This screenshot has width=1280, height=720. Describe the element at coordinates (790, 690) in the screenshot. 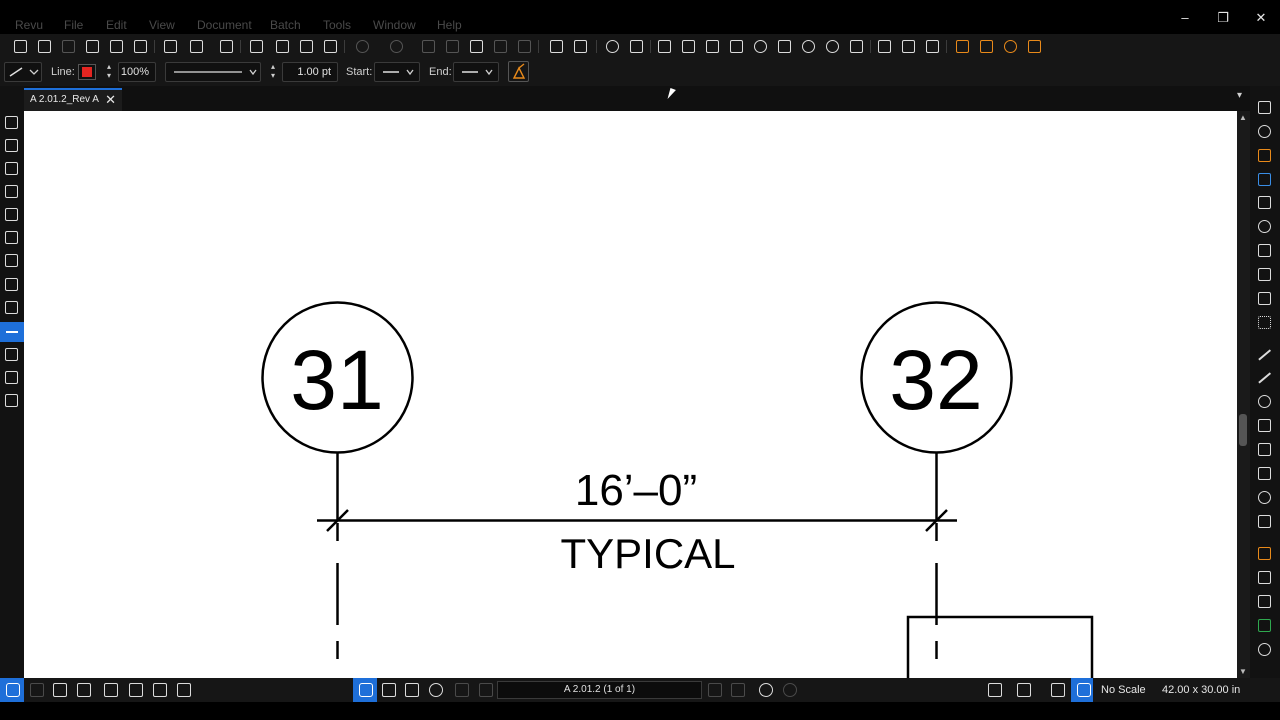

I see `next-view-icon` at that location.